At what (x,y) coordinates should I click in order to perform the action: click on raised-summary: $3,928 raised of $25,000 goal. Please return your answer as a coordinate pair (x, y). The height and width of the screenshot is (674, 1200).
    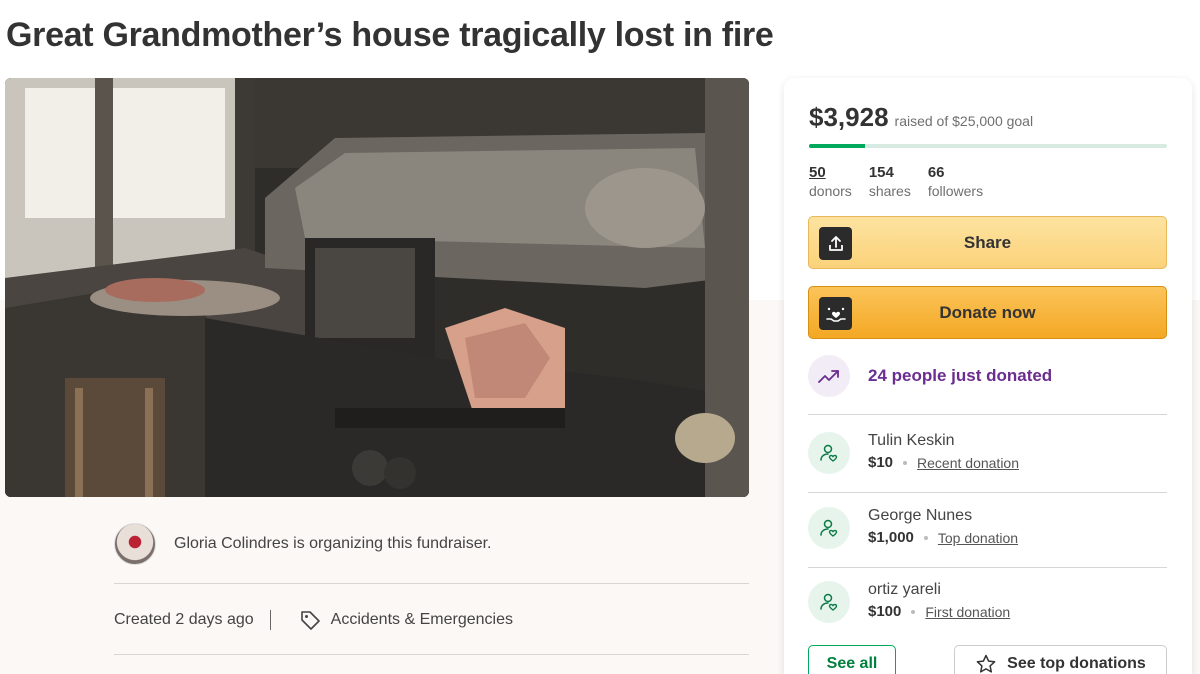
    Looking at the image, I should click on (921, 117).